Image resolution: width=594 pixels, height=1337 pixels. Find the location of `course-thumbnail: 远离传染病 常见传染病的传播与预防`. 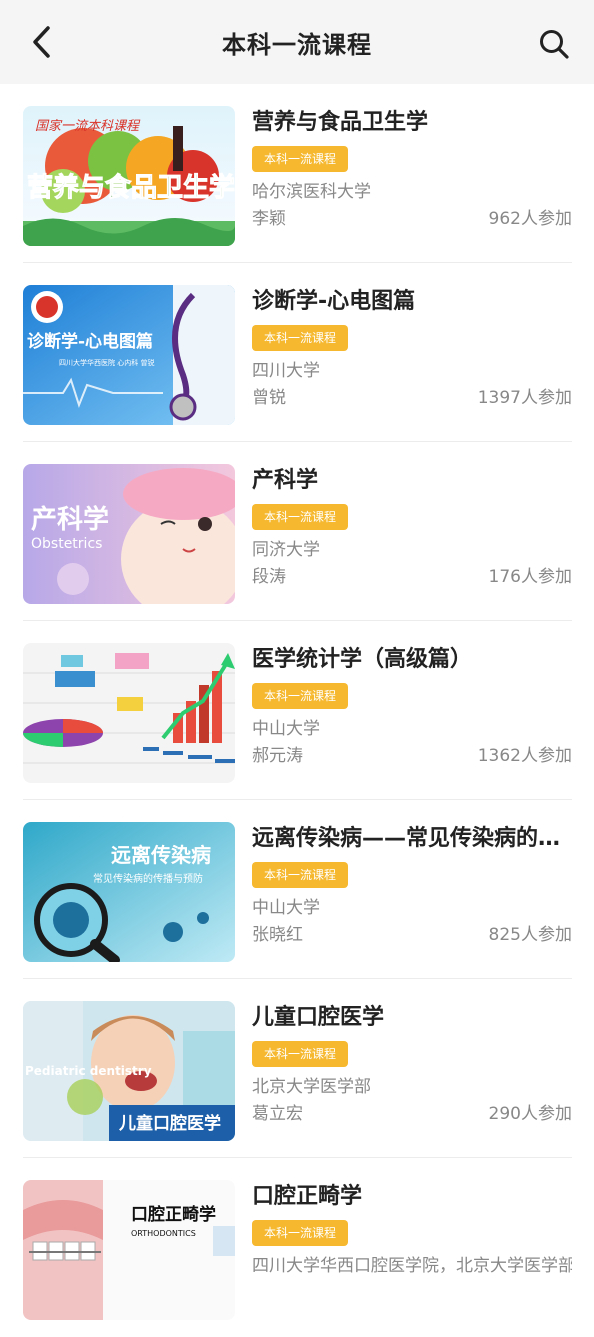

course-thumbnail: 远离传染病 常见传染病的传播与预防 is located at coordinates (129, 892).